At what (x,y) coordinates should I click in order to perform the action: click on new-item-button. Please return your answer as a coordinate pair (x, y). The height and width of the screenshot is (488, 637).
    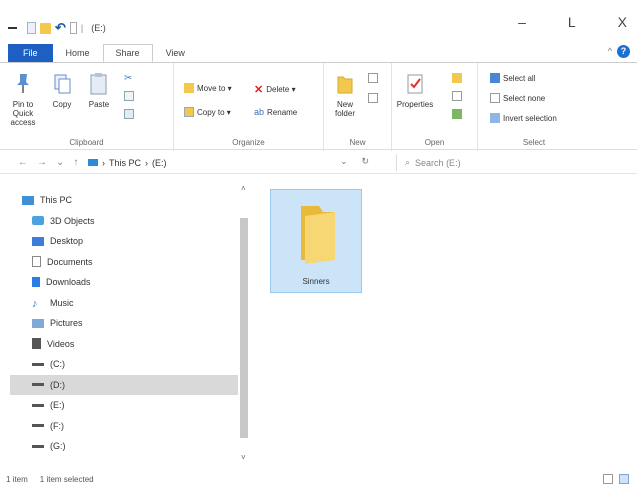
    Looking at the image, I should click on (373, 78).